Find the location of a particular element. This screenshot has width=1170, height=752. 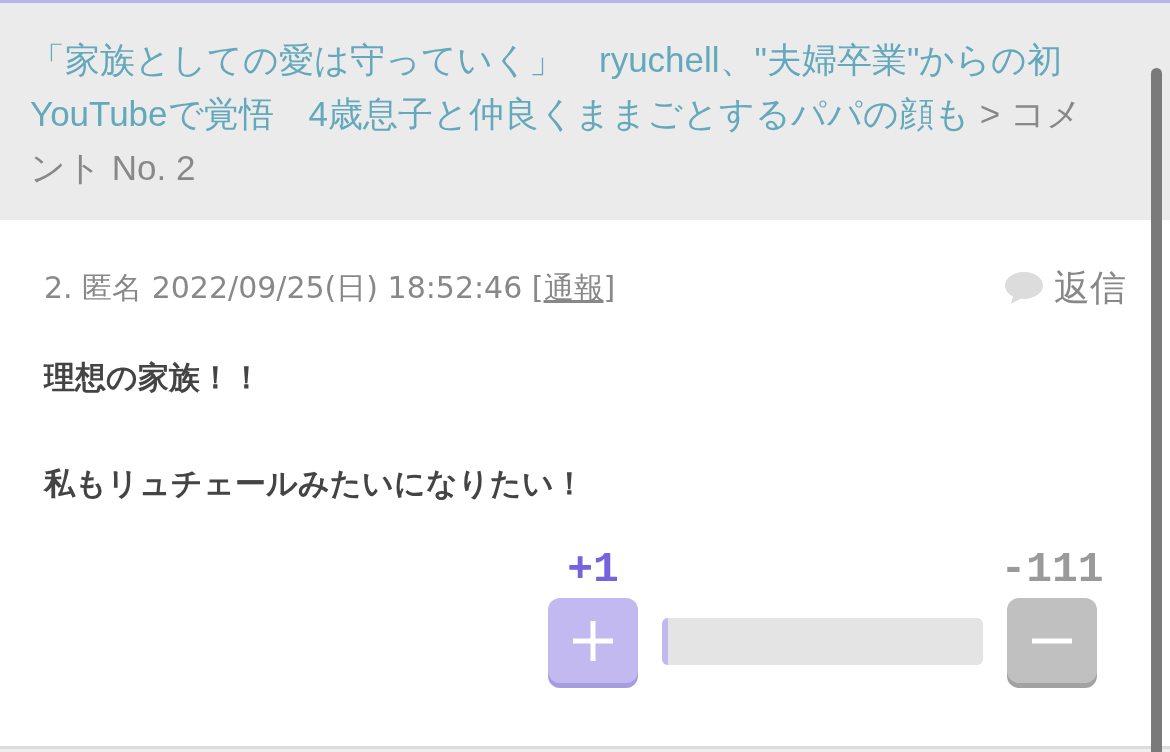

article-link: YouTubeで覚悟 4歳息子と仲良くままごとするパパの顔も is located at coordinates (500, 113).